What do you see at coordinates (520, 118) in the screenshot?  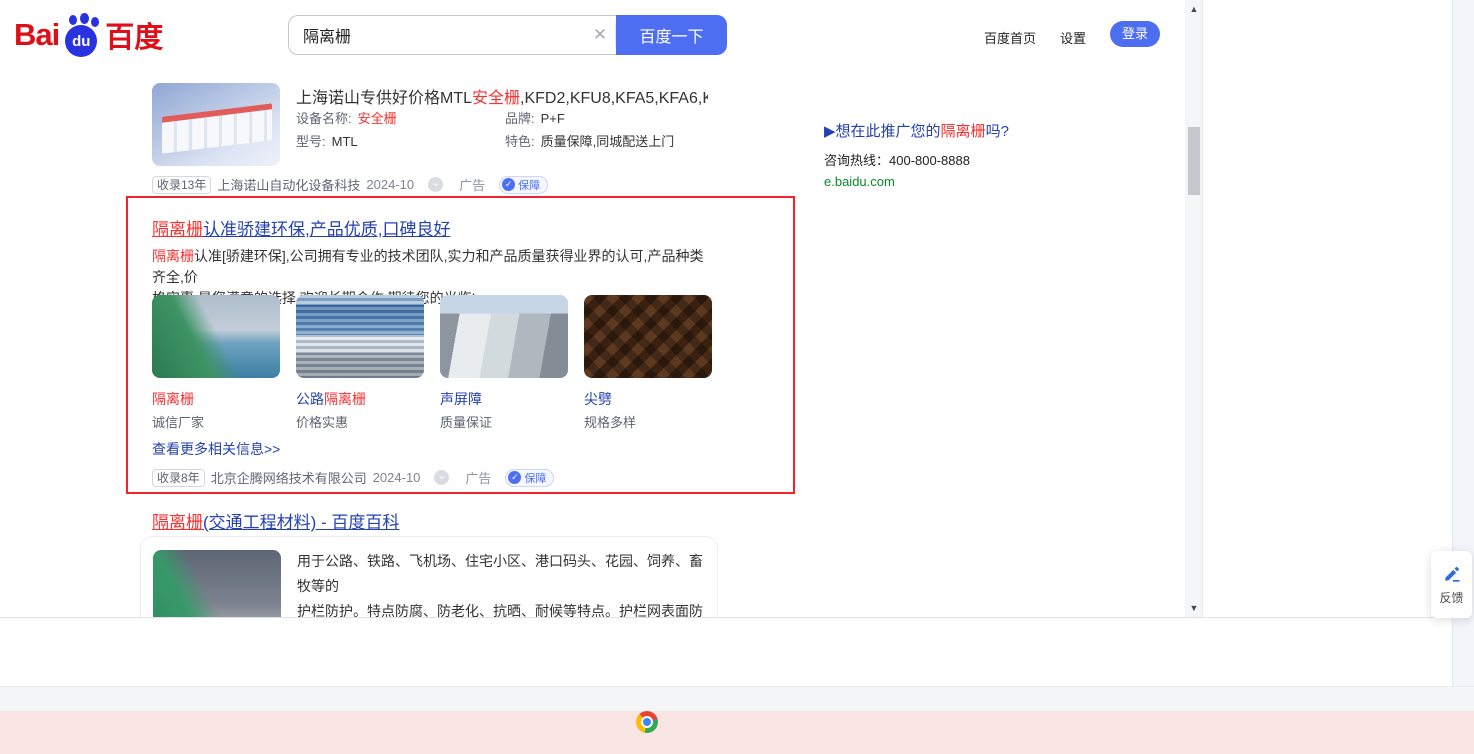 I see `attr-label: 品牌:` at bounding box center [520, 118].